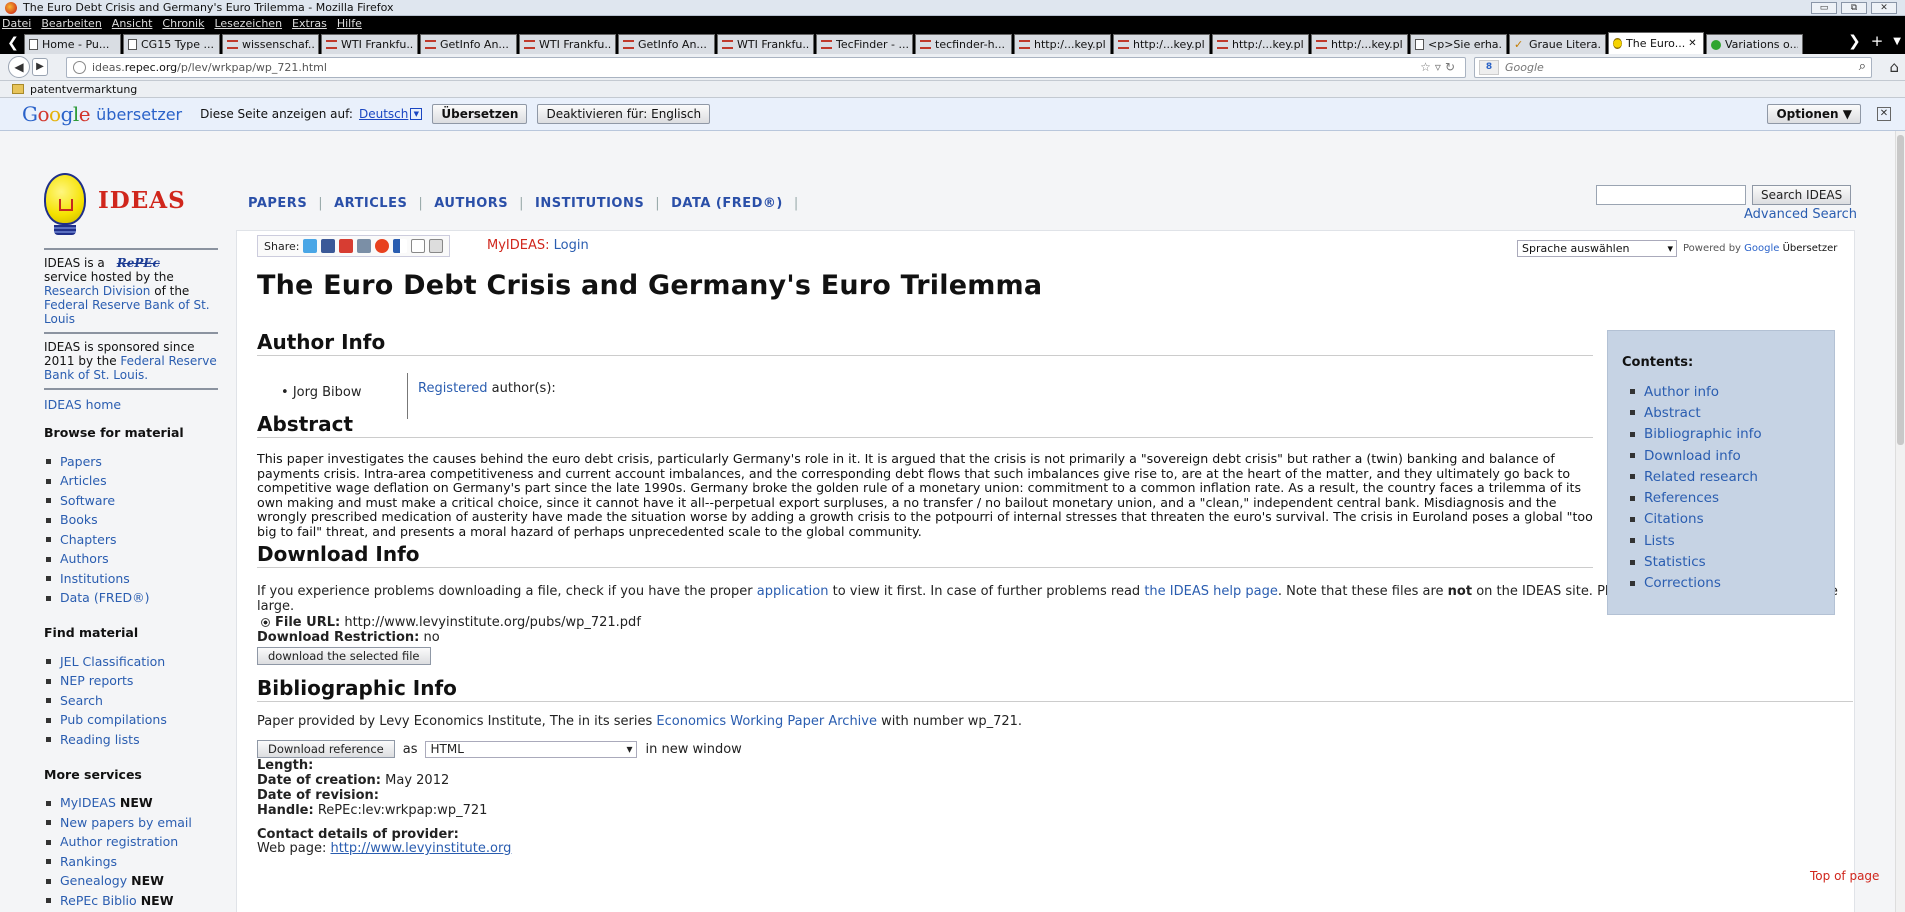 The image size is (1905, 912). I want to click on file-radio, so click(265, 622).